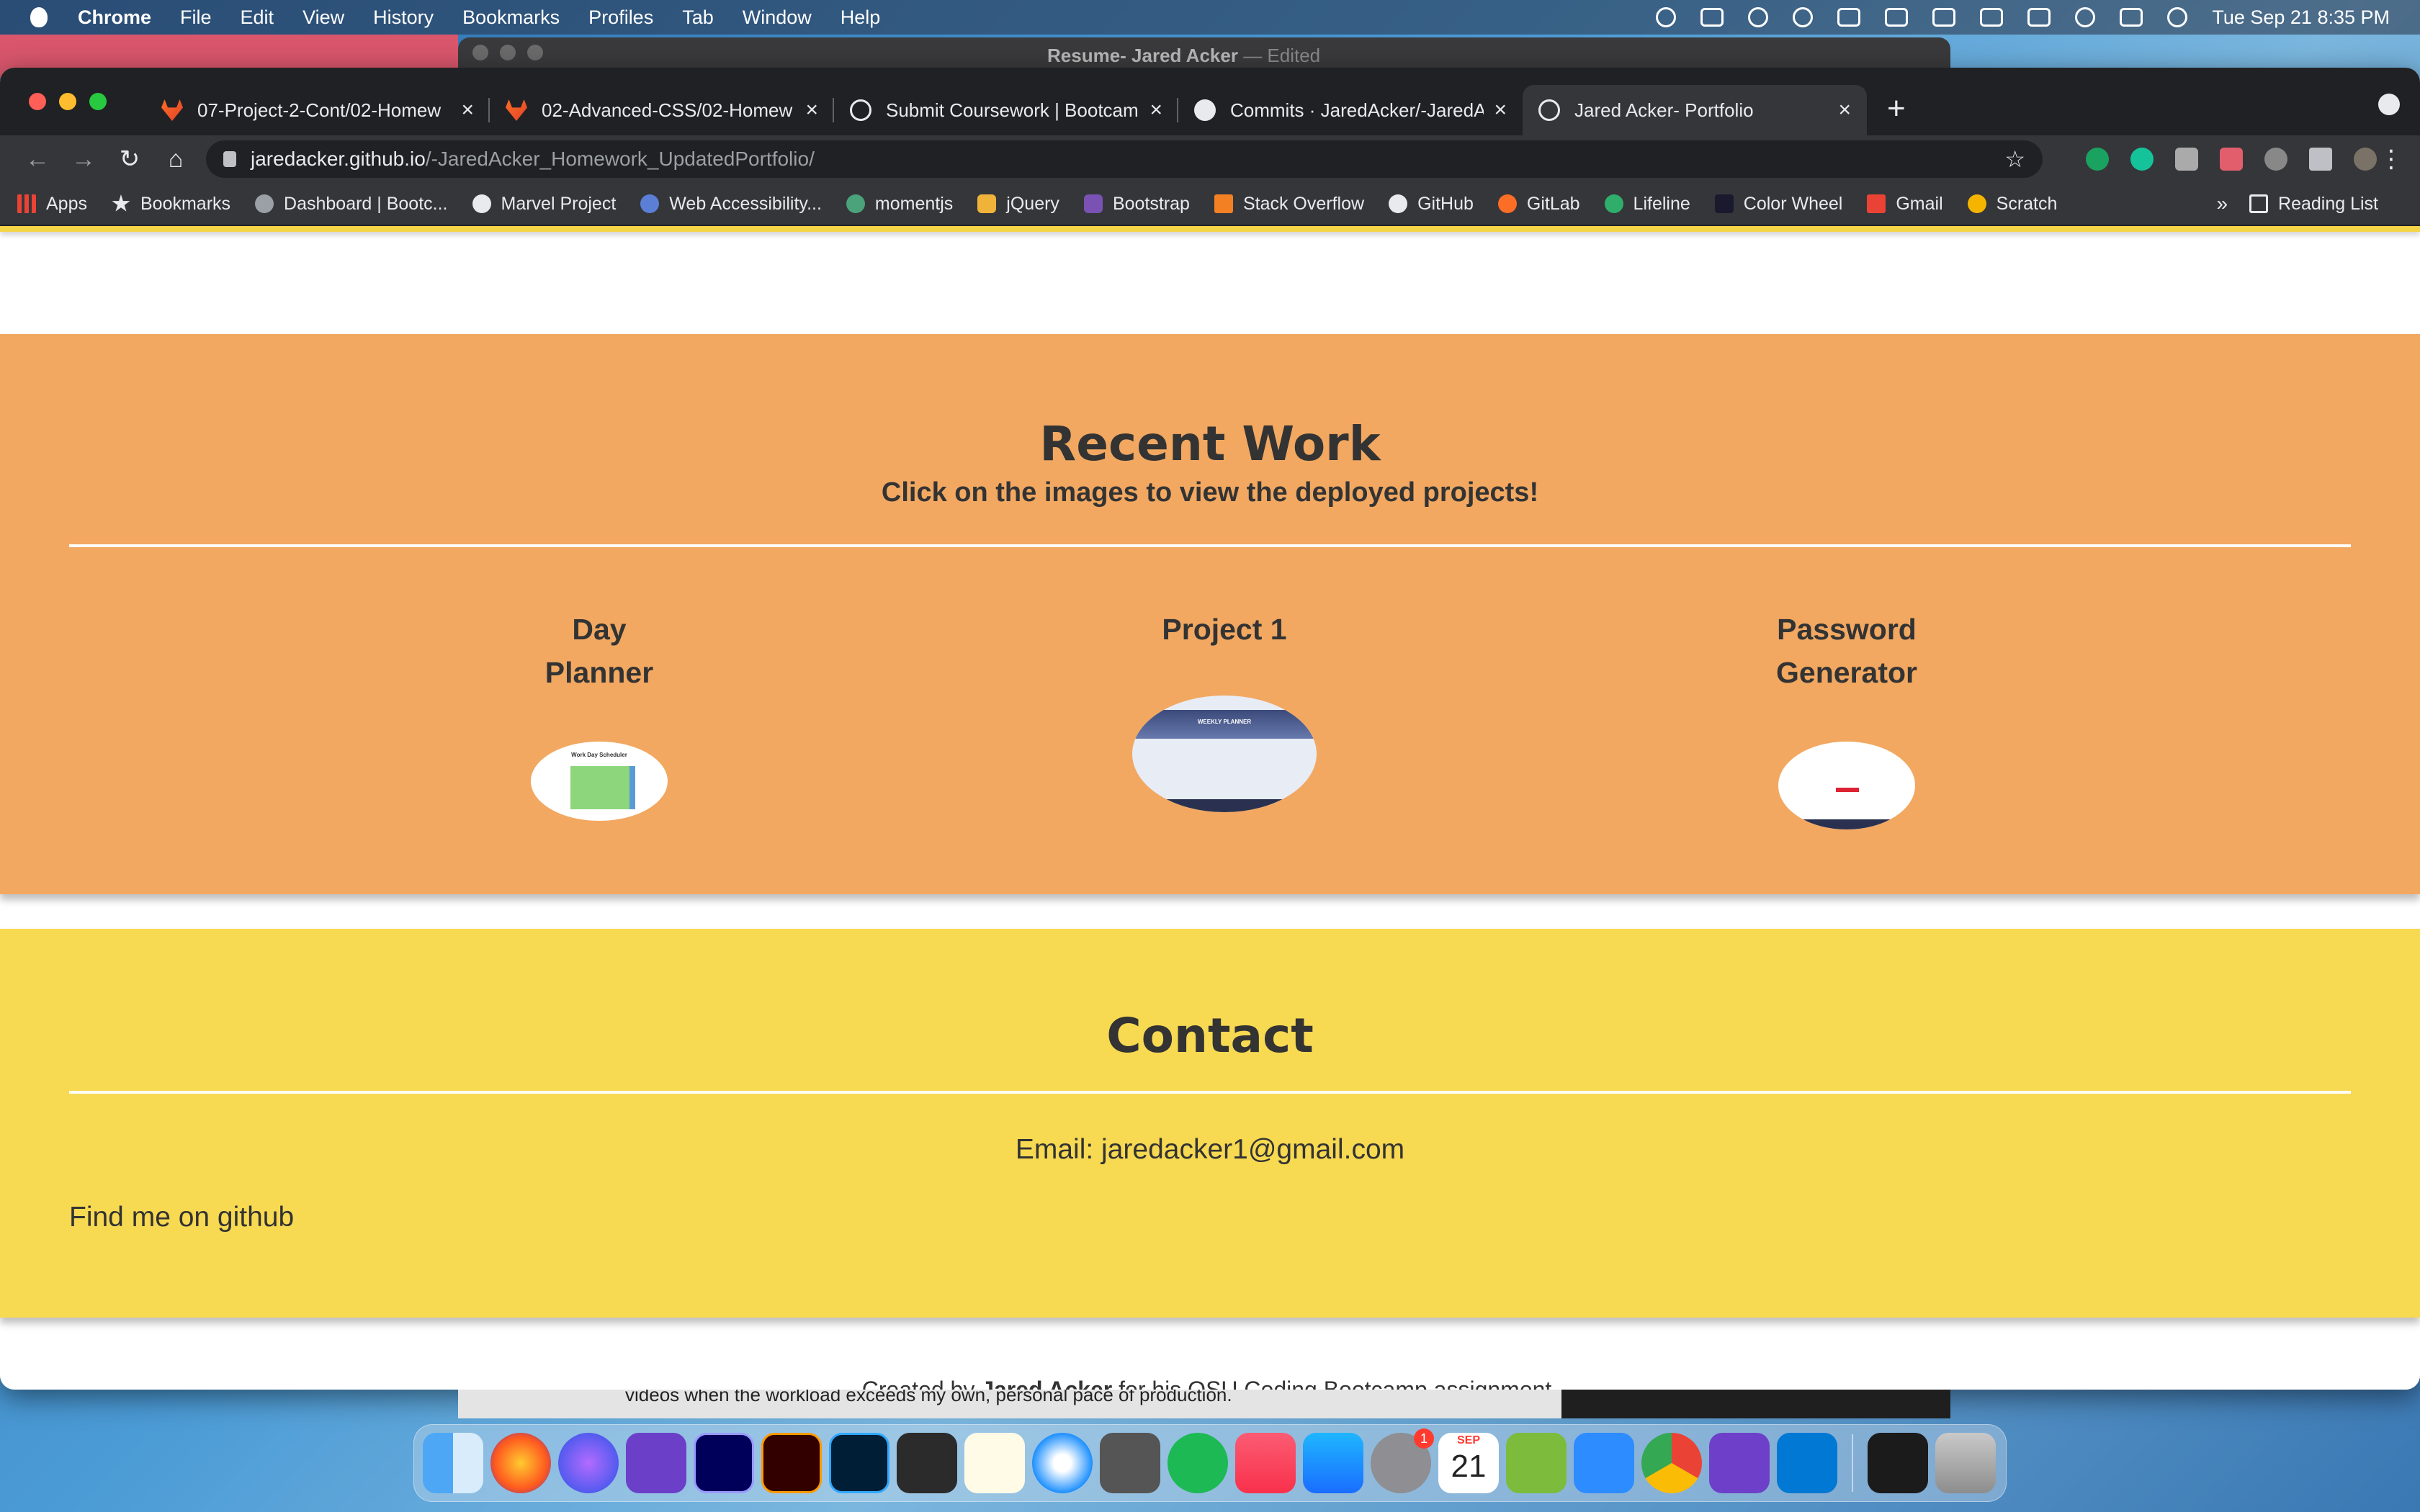 This screenshot has height=1512, width=2420. I want to click on browser-tab: Commits · JaredAcker/-JaredA ×, so click(1350, 110).